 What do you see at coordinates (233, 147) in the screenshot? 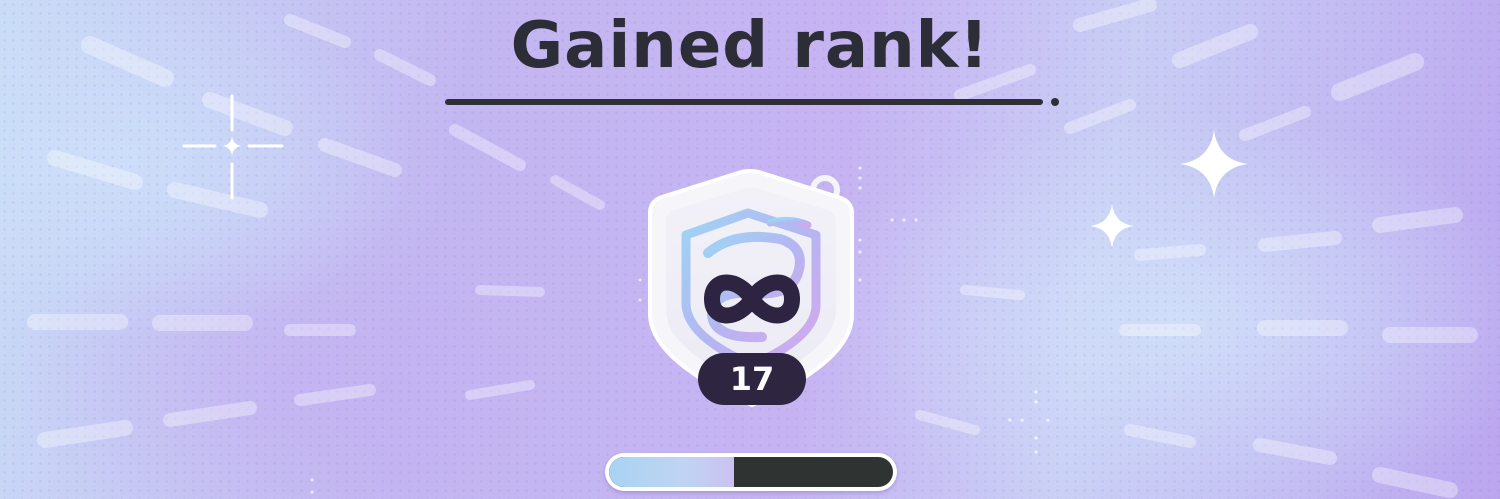
I see `crosshair-sparkle-icon` at bounding box center [233, 147].